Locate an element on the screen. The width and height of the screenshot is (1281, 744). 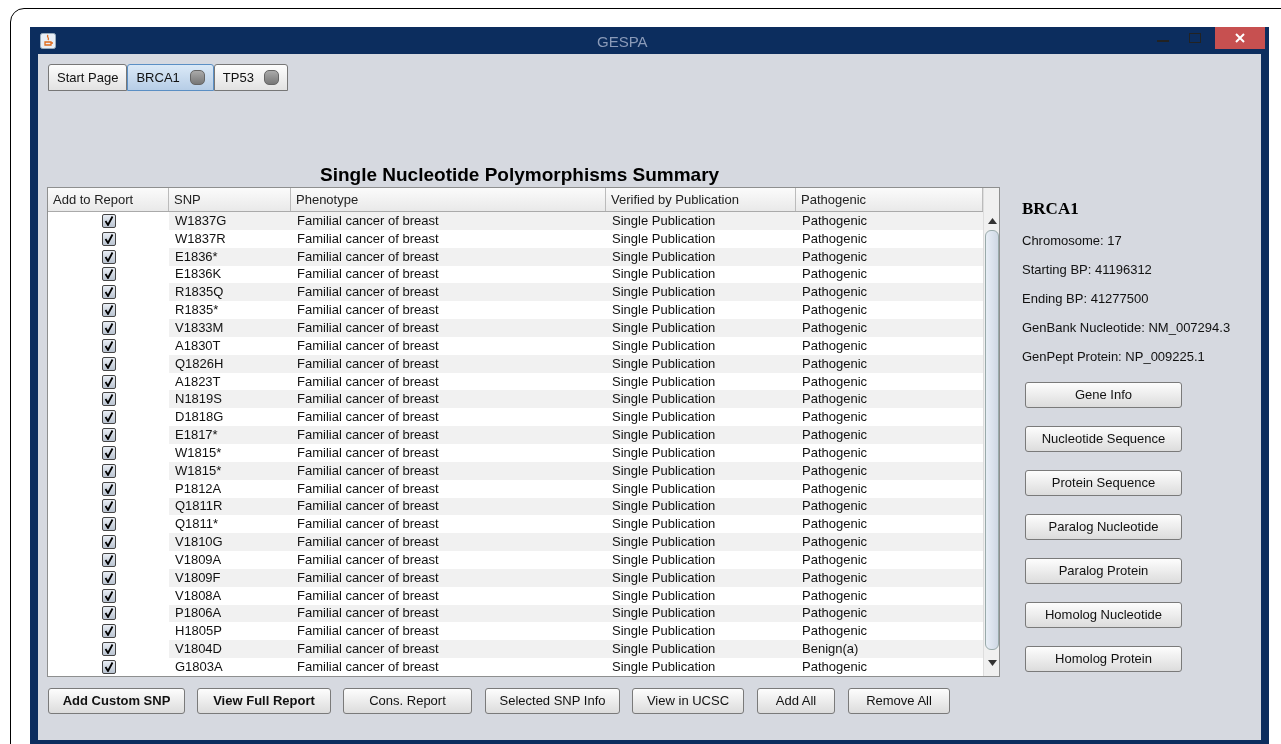
table-cell-text: W1815* is located at coordinates (198, 470).